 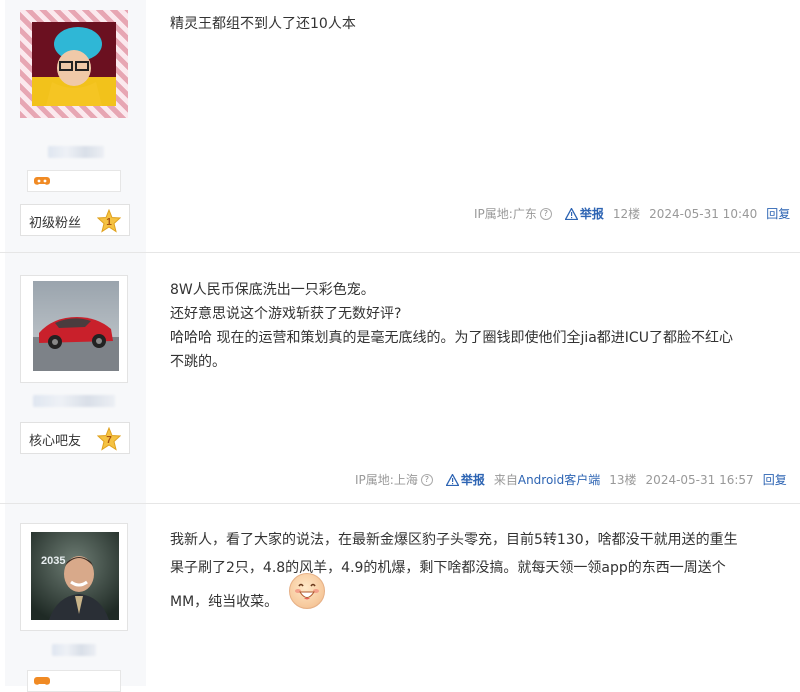 What do you see at coordinates (224, 602) in the screenshot?
I see `content-line-text: MM，纯当收菜。` at bounding box center [224, 602].